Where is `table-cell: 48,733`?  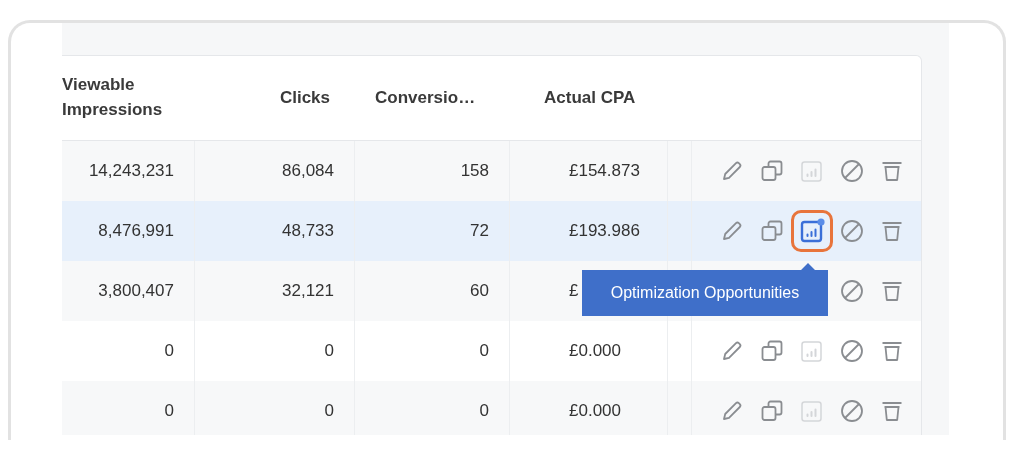 table-cell: 48,733 is located at coordinates (308, 231).